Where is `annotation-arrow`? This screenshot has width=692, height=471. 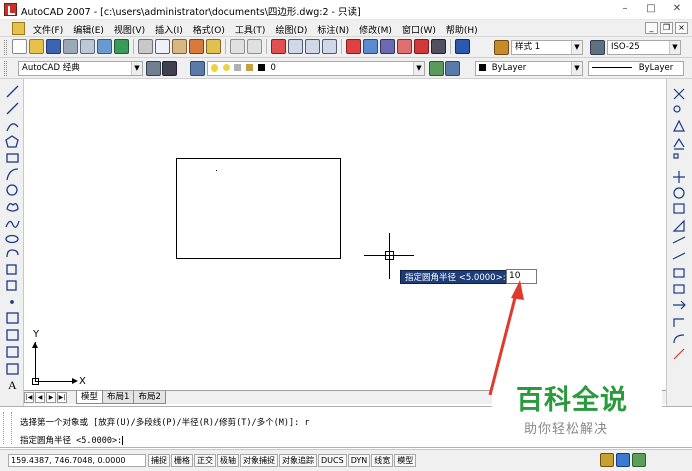 annotation-arrow is located at coordinates (506, 338).